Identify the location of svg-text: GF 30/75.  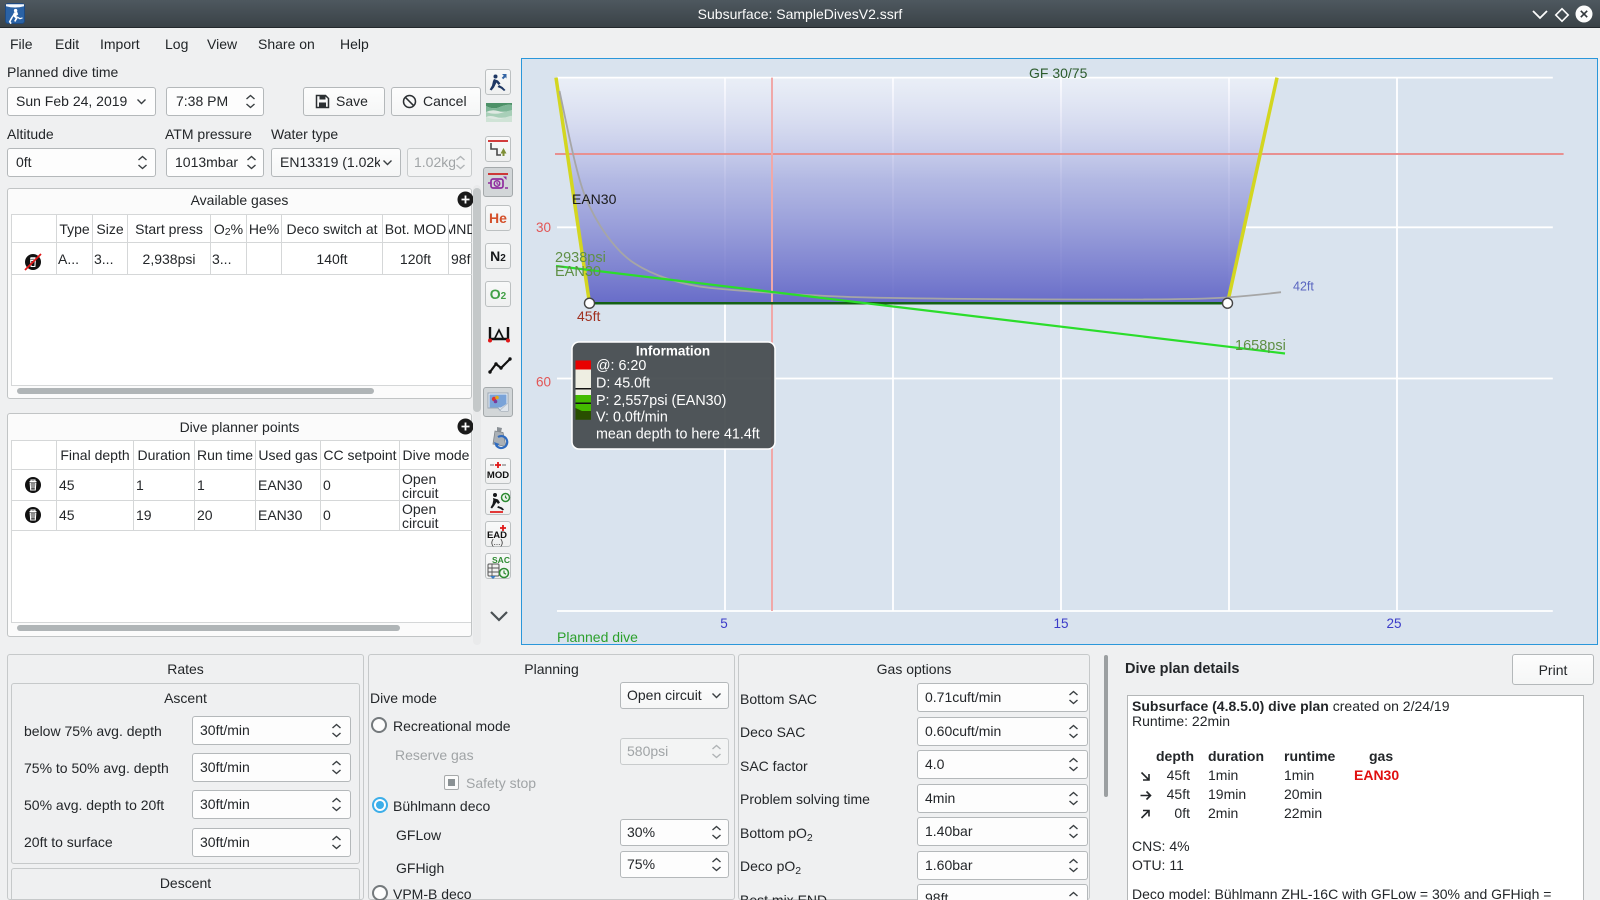
(1058, 73).